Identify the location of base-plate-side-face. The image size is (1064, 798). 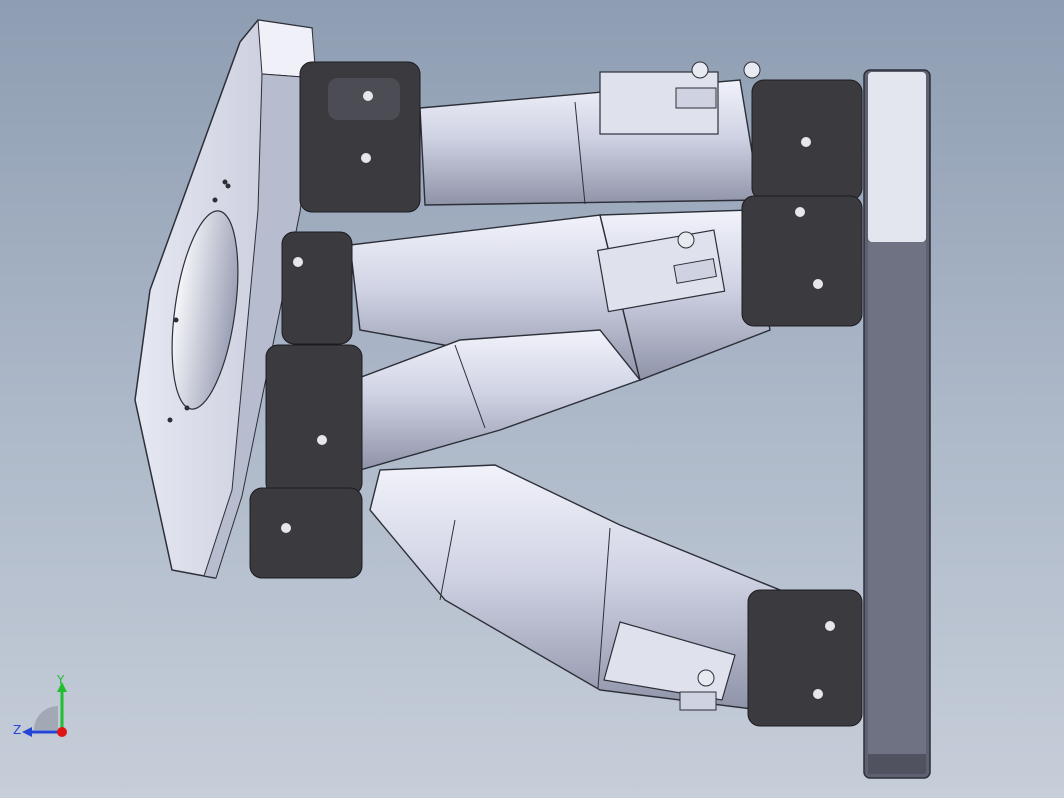
(897, 498).